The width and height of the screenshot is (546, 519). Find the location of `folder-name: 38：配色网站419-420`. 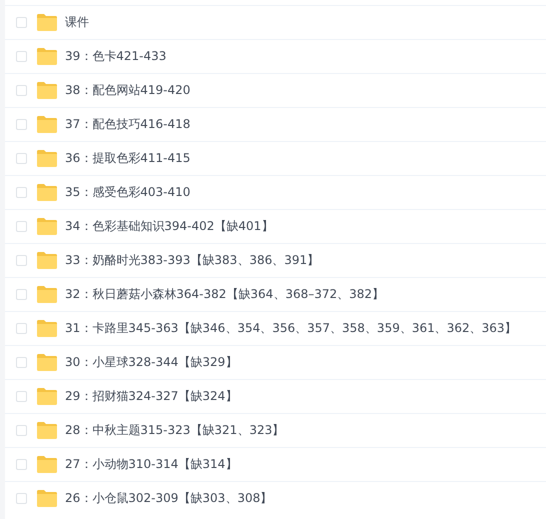

folder-name: 38：配色网站419-420 is located at coordinates (127, 90).